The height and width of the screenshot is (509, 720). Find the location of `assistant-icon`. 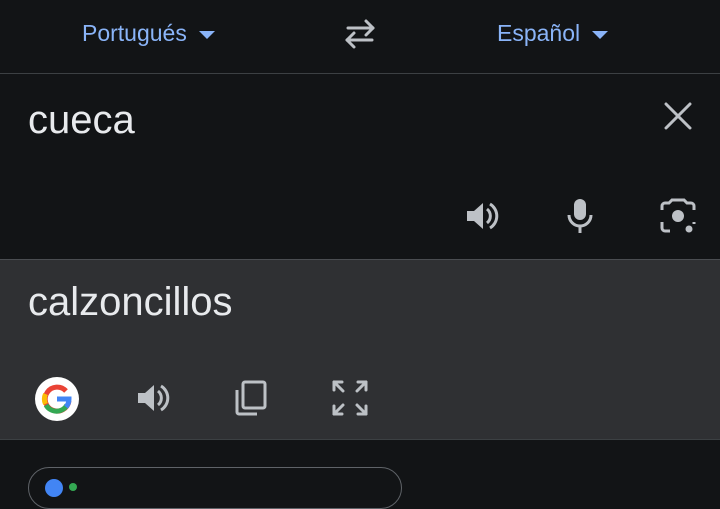

assistant-icon is located at coordinates (54, 488).